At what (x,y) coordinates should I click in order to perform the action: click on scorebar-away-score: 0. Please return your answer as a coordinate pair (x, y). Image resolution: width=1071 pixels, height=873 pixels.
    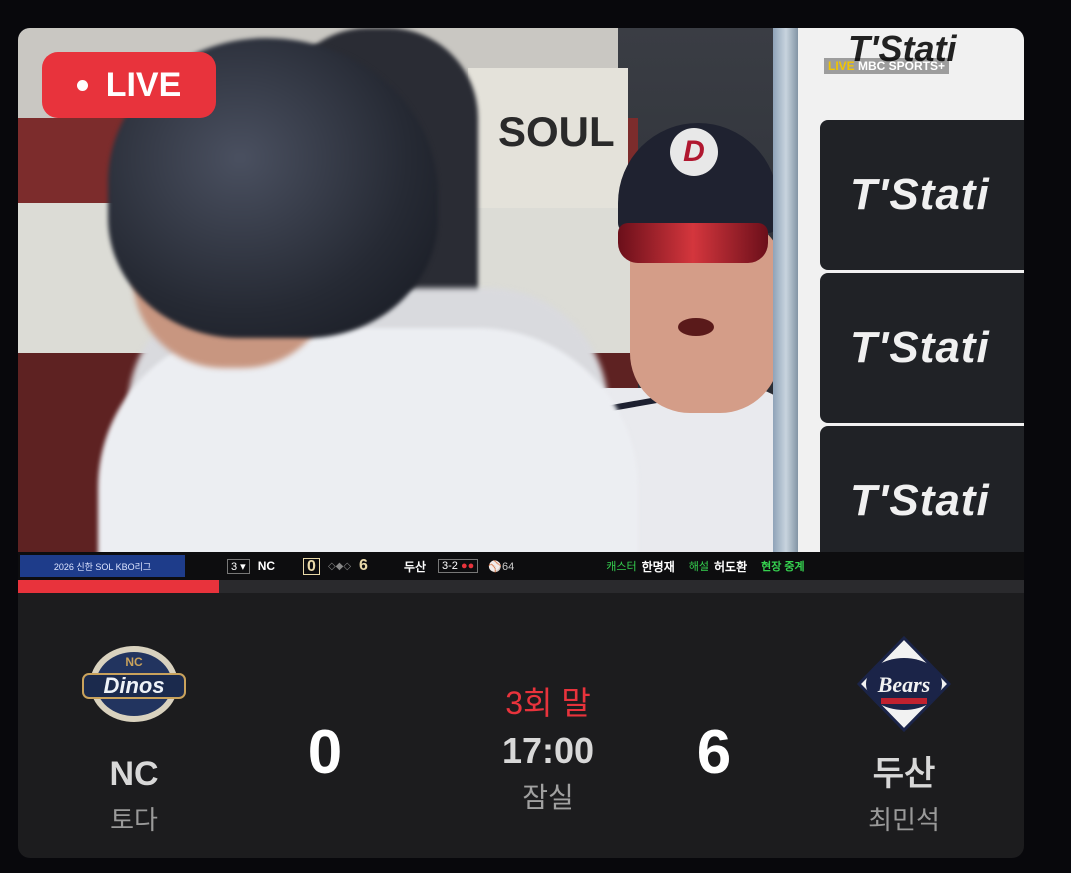
    Looking at the image, I should click on (311, 566).